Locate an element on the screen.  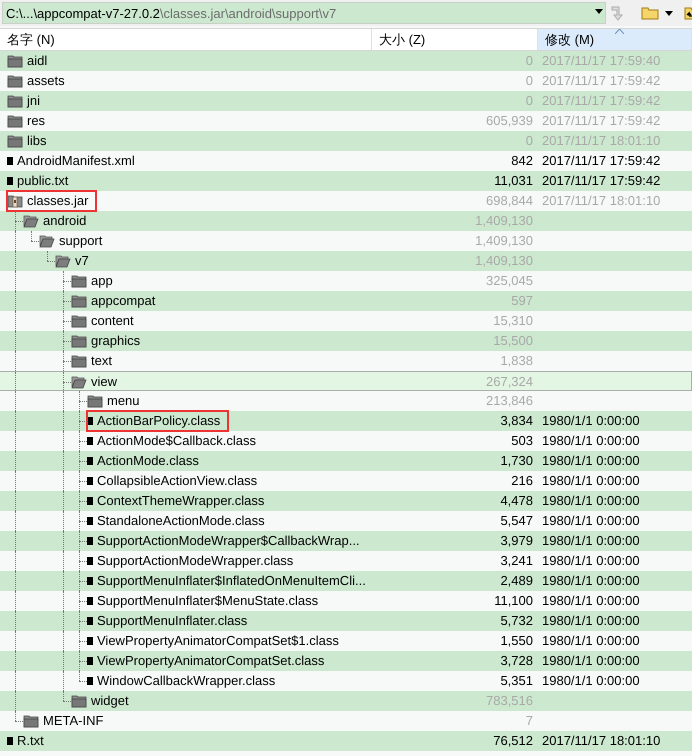
file-size: 597 is located at coordinates (522, 301).